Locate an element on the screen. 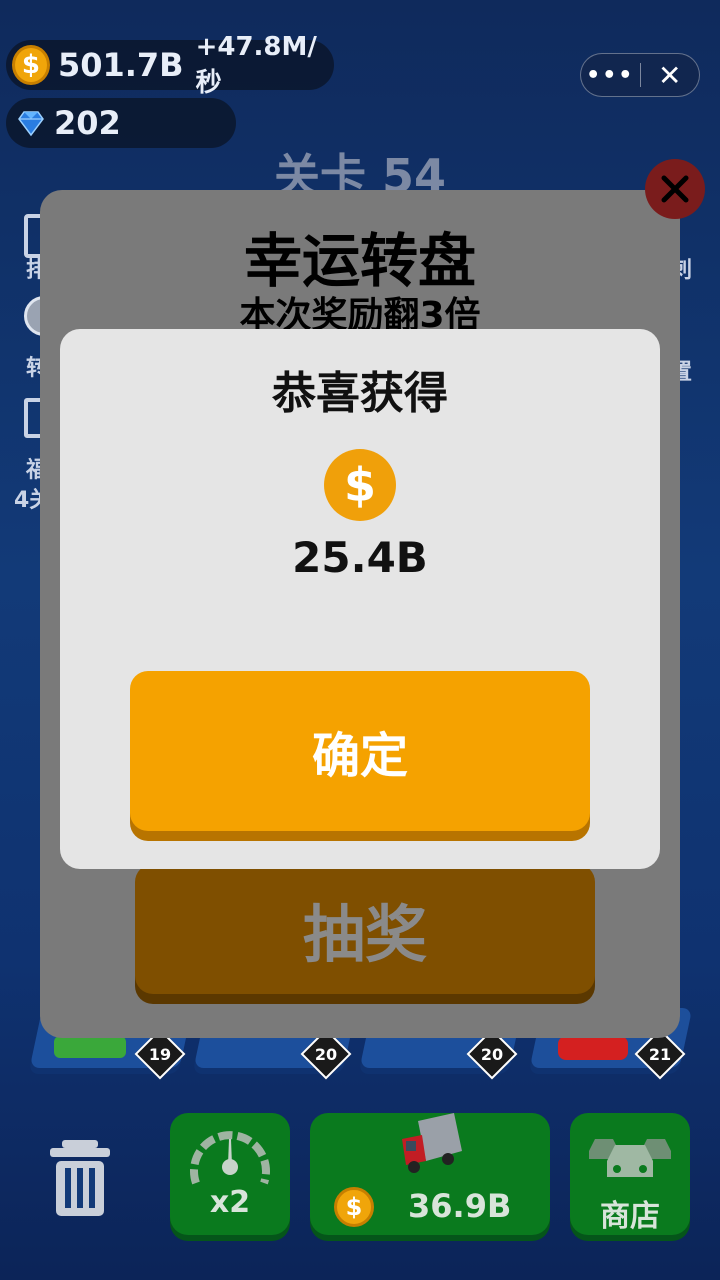 Image resolution: width=720 pixels, height=1280 pixels. cars-icon is located at coordinates (630, 1158).